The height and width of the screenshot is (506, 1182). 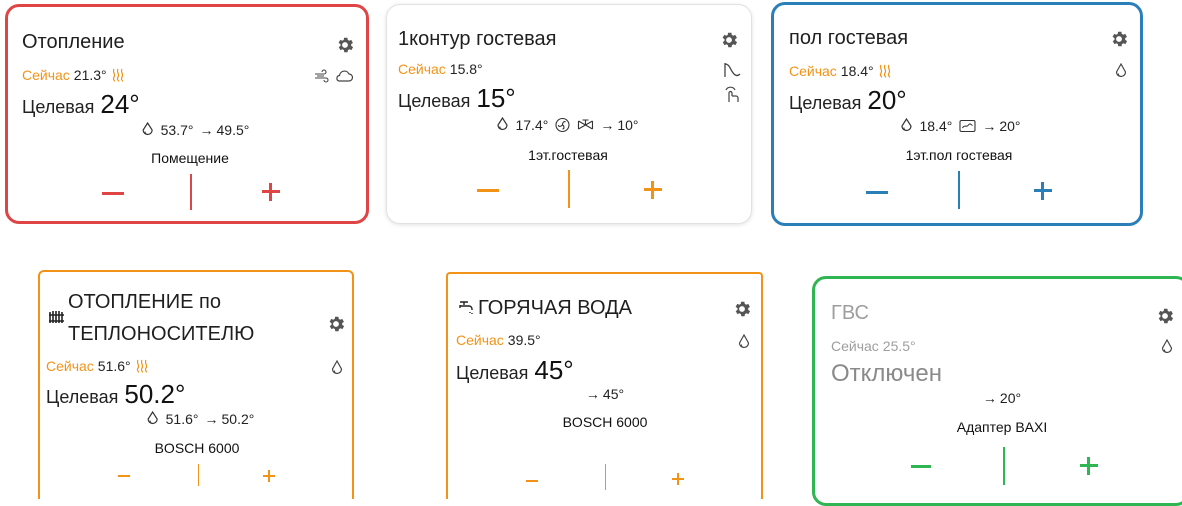 I want to click on return-temp: 50.2°, so click(x=238, y=419).